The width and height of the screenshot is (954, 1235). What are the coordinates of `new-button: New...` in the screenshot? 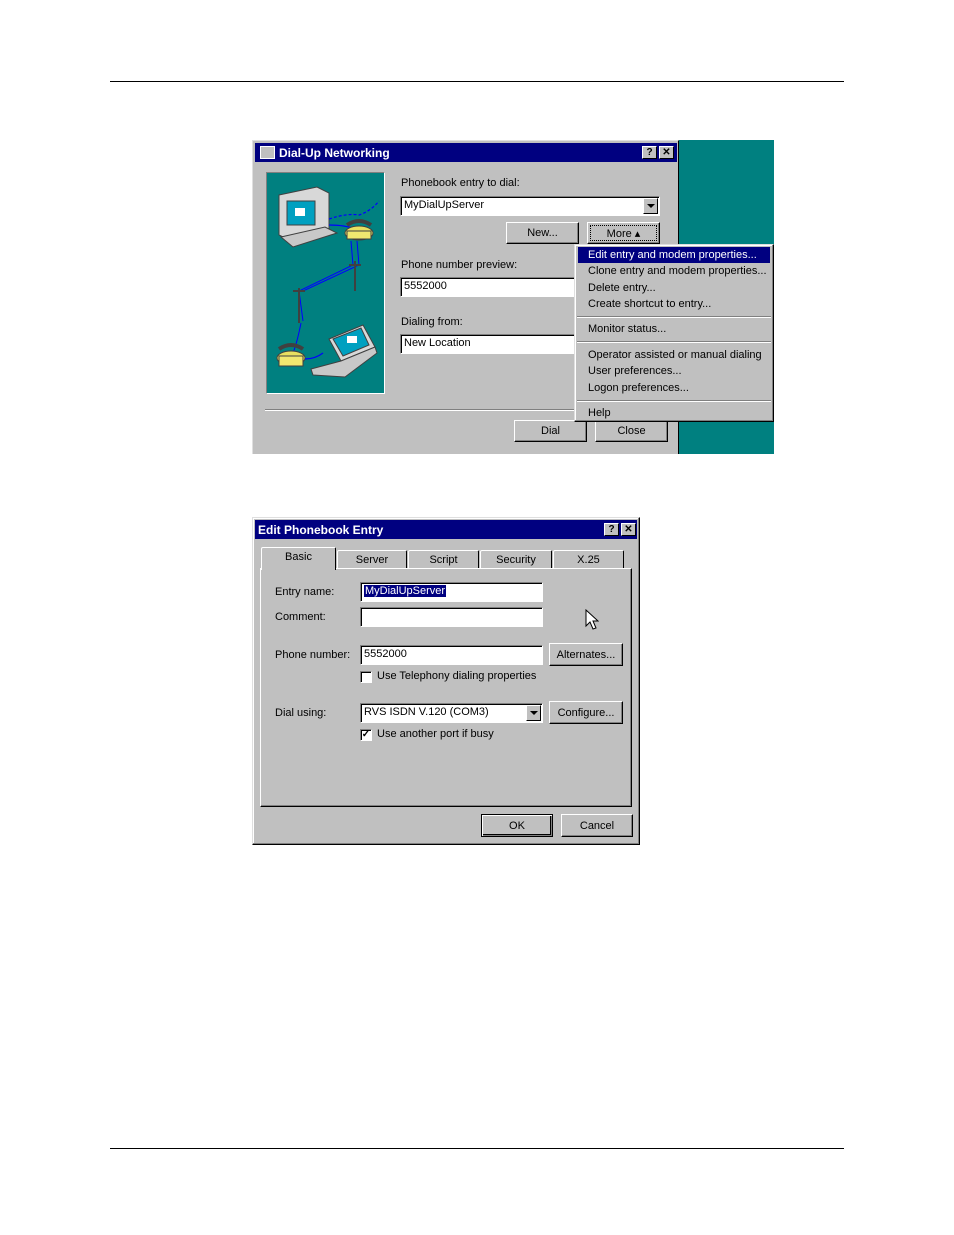 It's located at (542, 233).